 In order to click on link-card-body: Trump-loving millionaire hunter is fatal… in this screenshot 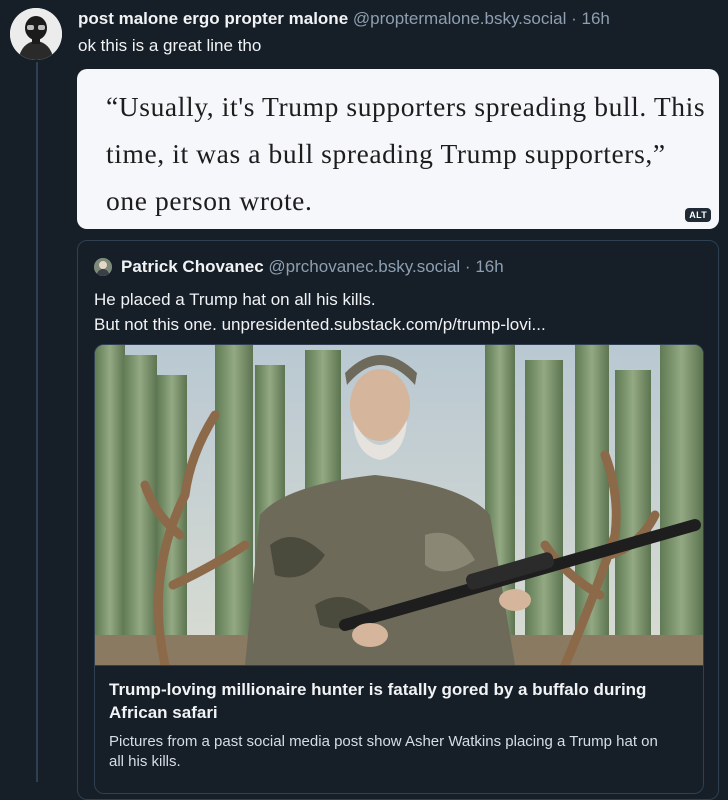, I will do `click(399, 729)`.